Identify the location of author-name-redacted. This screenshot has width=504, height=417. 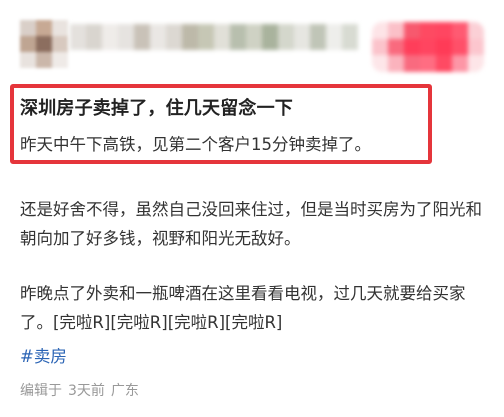
(214, 37).